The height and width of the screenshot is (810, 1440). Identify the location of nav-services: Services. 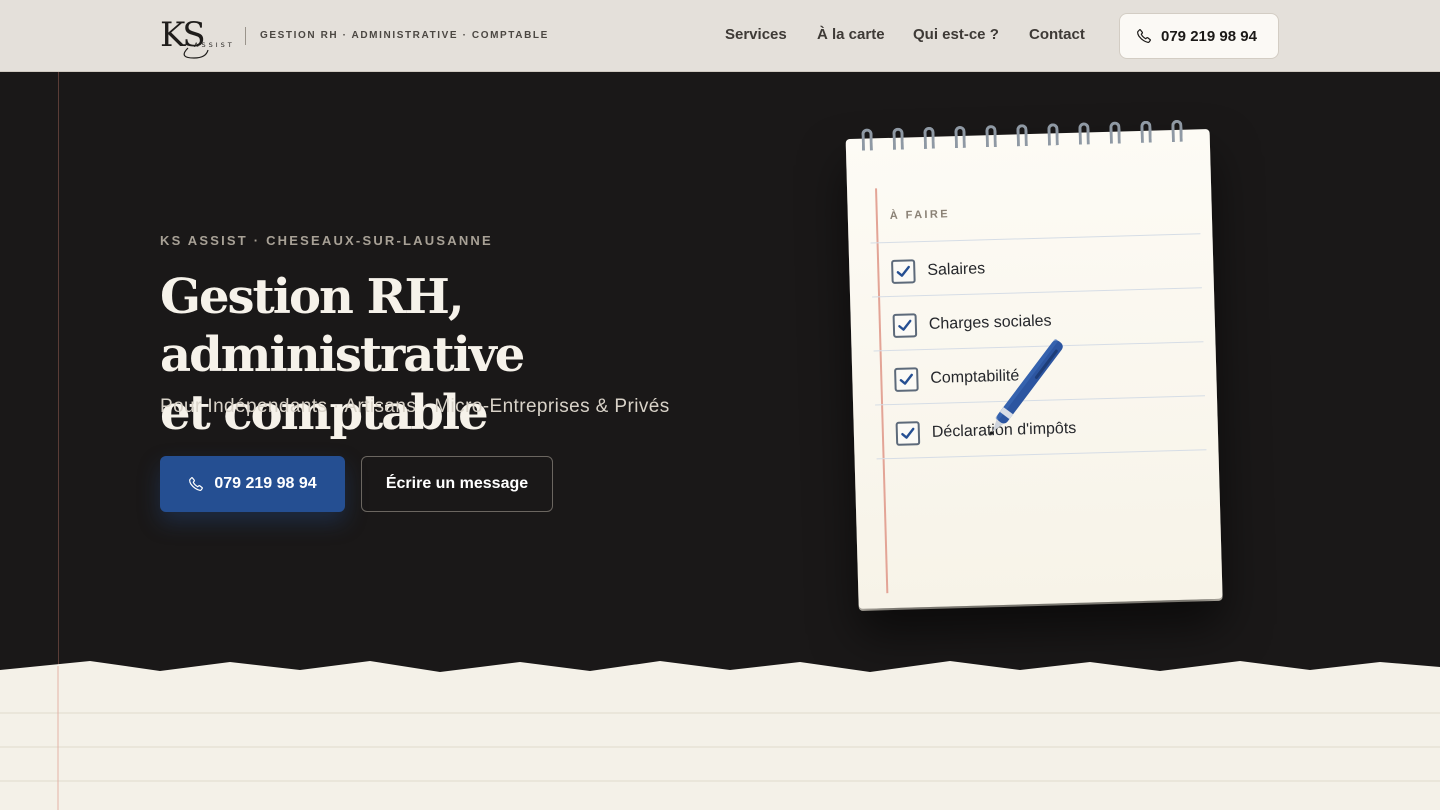
(756, 34).